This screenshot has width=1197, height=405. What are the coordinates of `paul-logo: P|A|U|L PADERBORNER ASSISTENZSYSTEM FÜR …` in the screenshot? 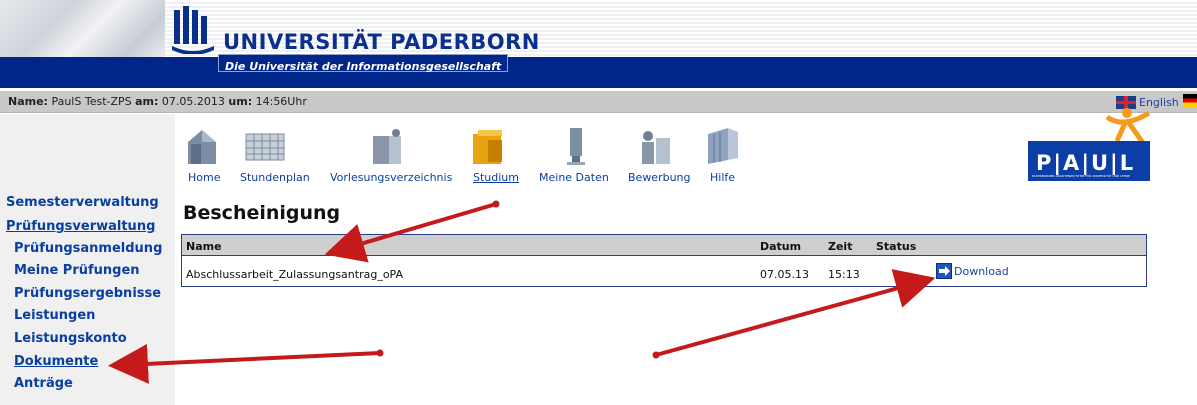 It's located at (1090, 146).